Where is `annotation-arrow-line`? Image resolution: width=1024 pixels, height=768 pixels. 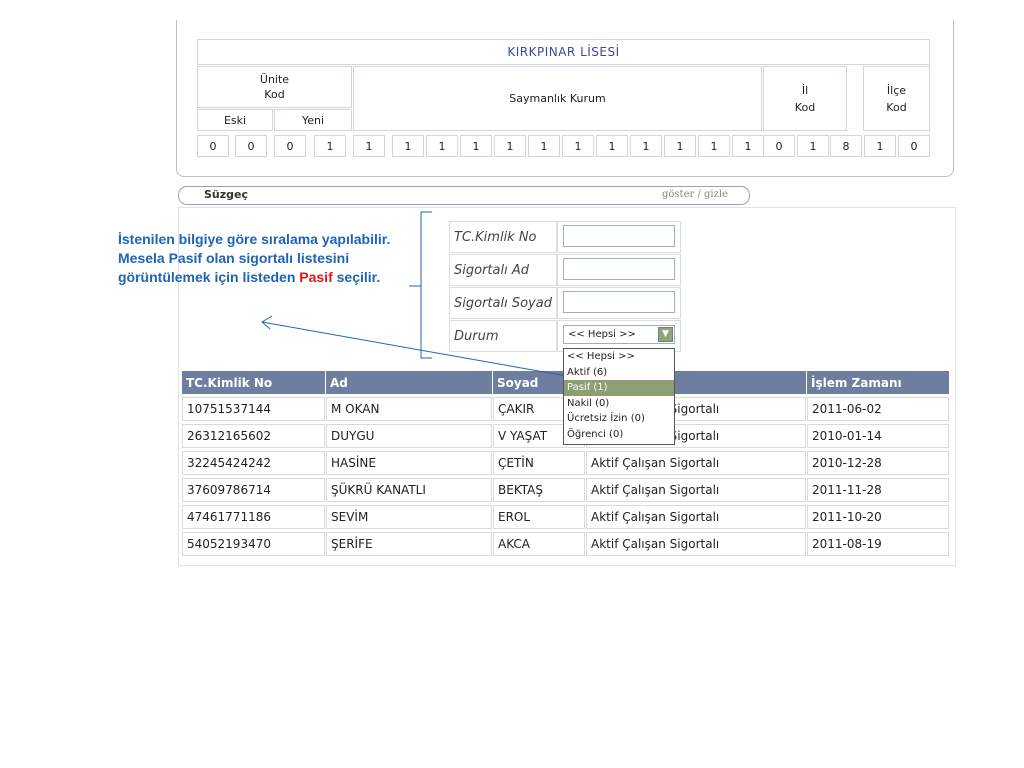 annotation-arrow-line is located at coordinates (420, 350).